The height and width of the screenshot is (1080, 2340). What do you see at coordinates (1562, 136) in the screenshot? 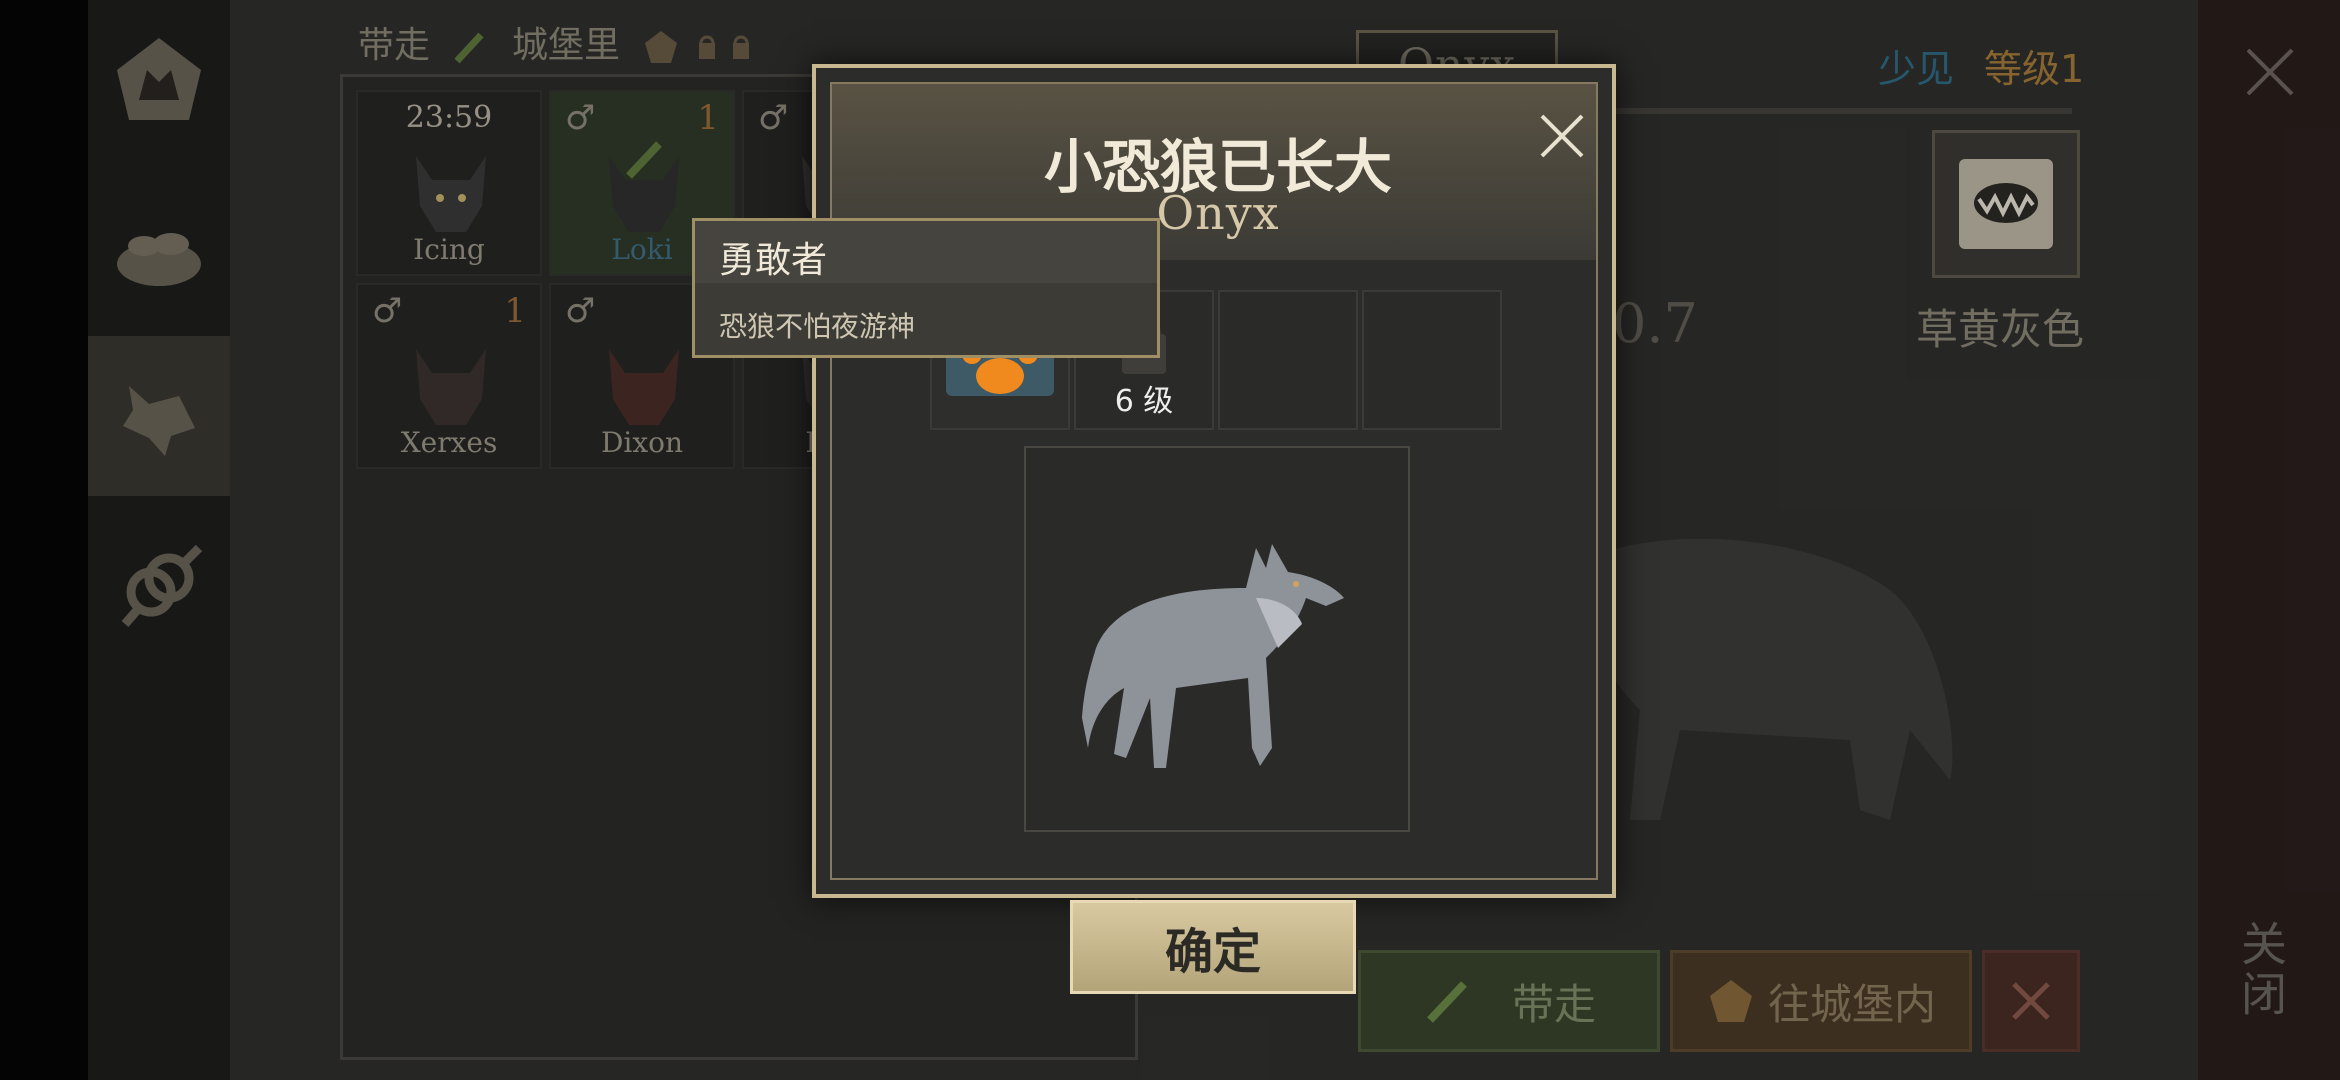
I see `close-icon` at bounding box center [1562, 136].